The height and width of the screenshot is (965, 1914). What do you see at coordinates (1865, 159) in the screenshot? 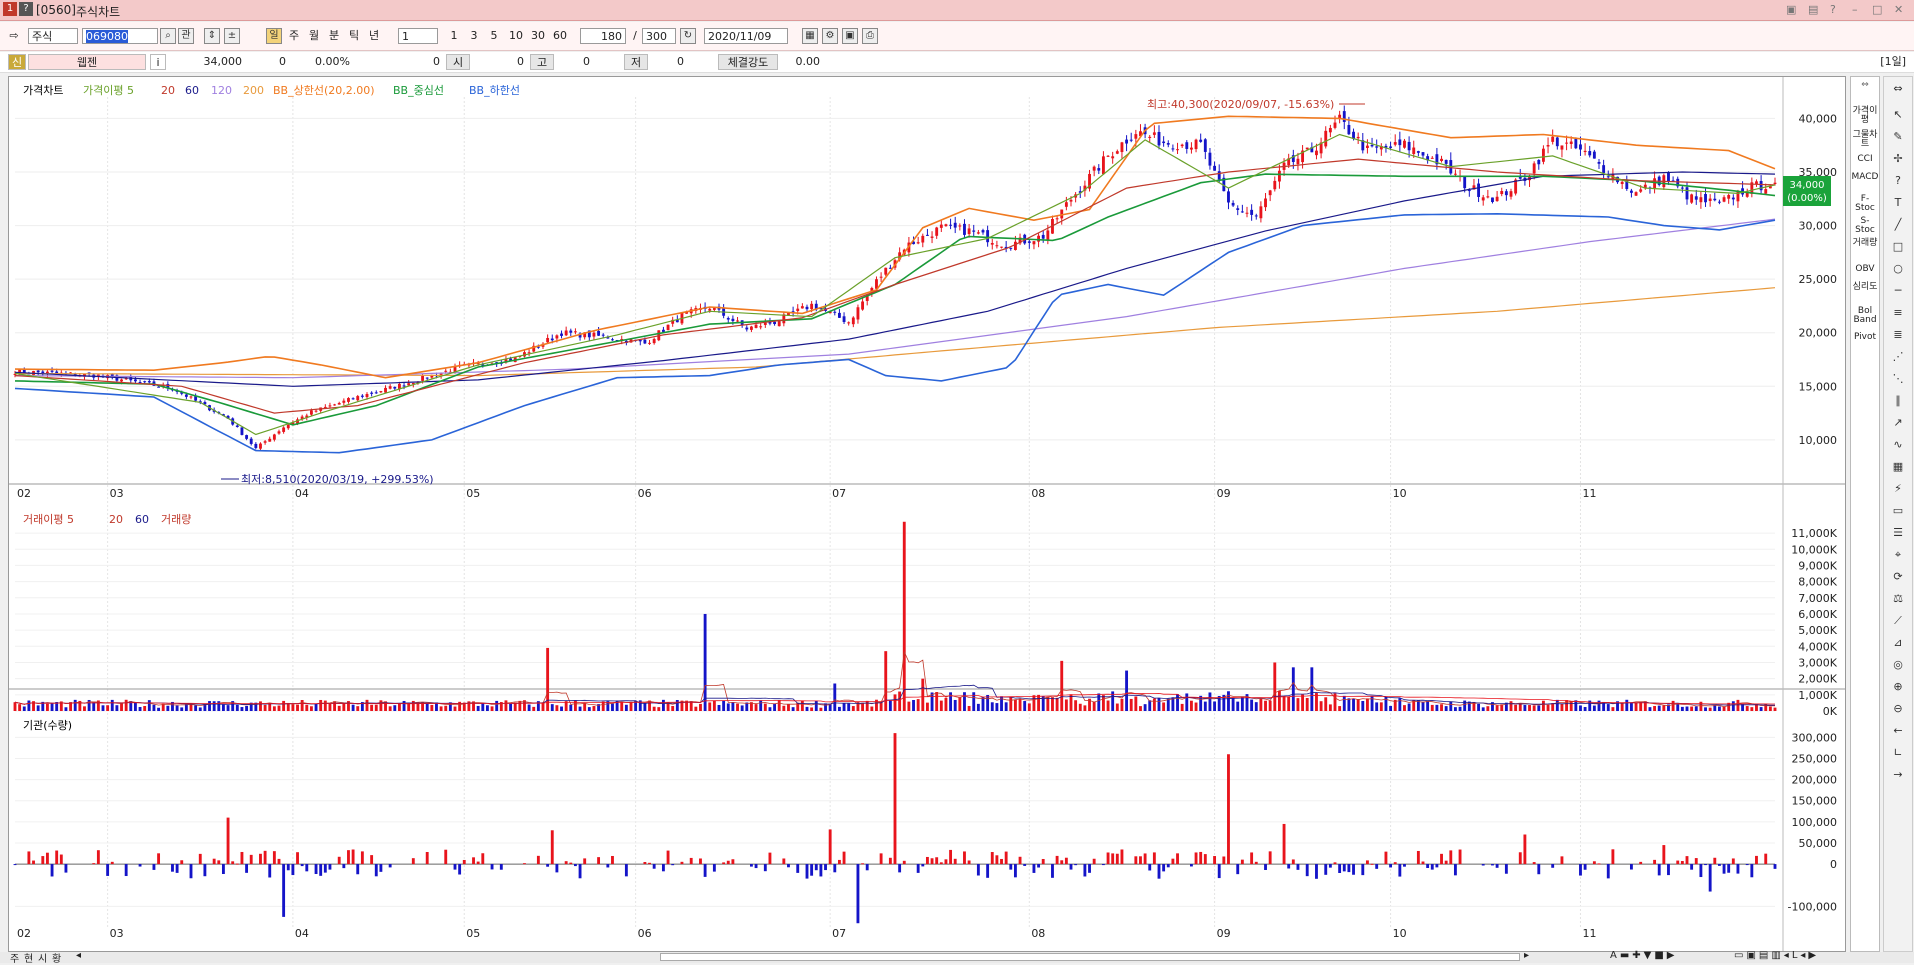
I see `indicator-cci: CCI` at bounding box center [1865, 159].